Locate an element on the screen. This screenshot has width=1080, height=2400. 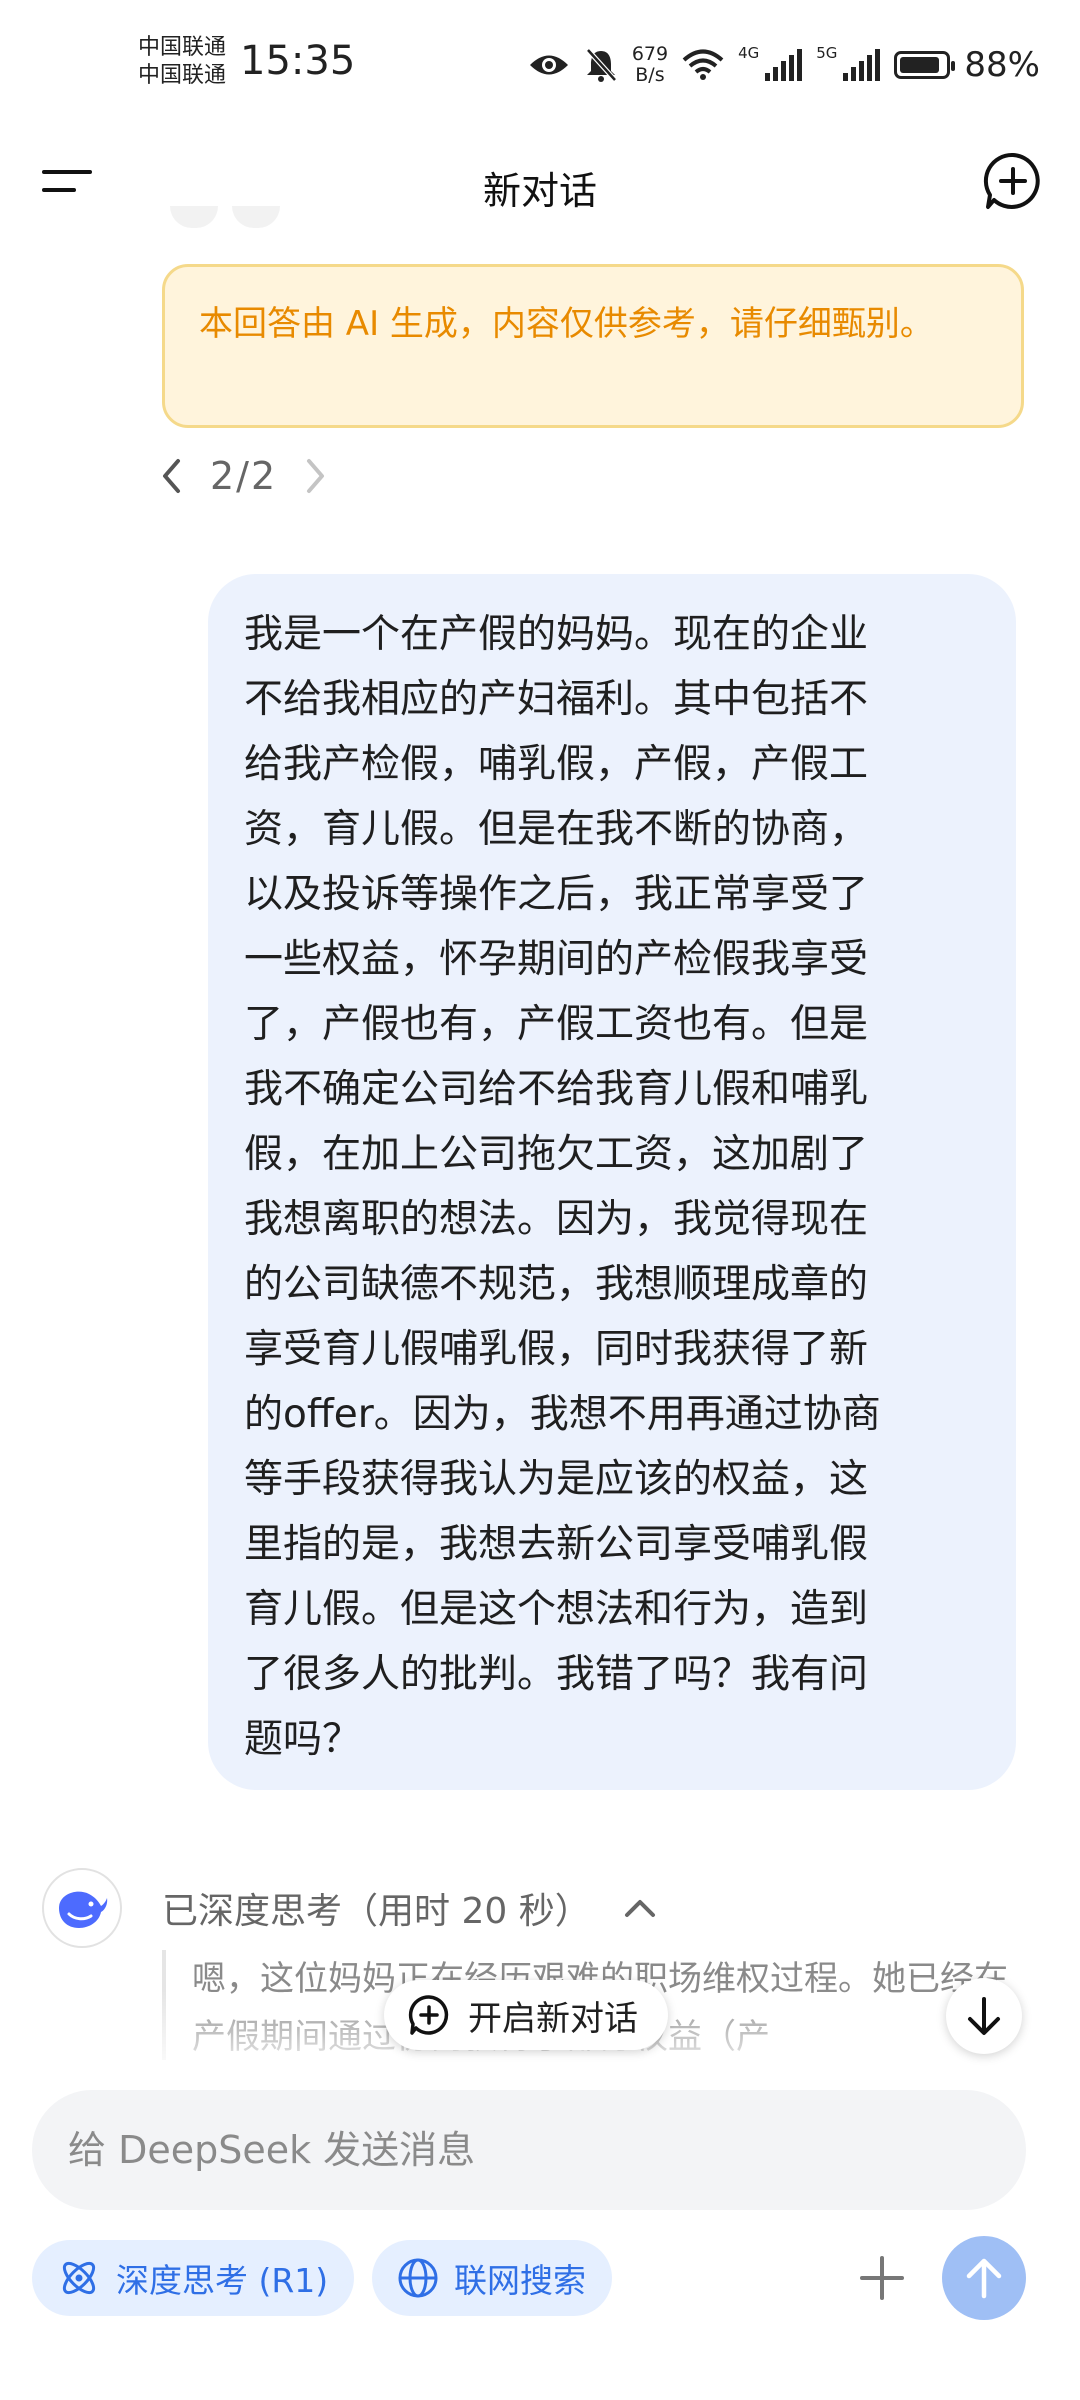
net-type-1: 4G is located at coordinates (749, 53).